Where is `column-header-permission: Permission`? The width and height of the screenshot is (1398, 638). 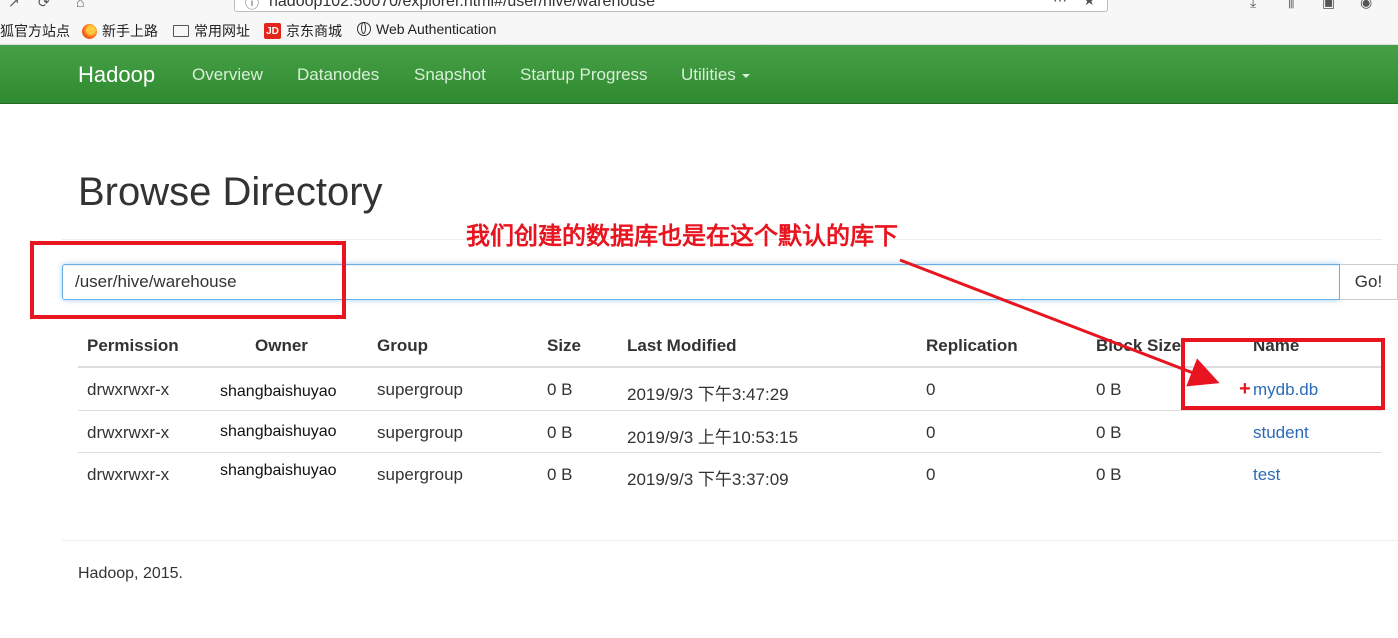
column-header-permission: Permission is located at coordinates (133, 346).